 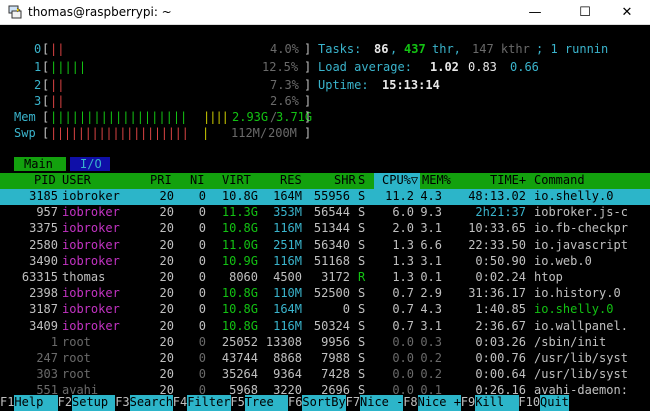 I want to click on cpu-meter-1: 1 [ ||||| 12.5% ], so click(x=173, y=67).